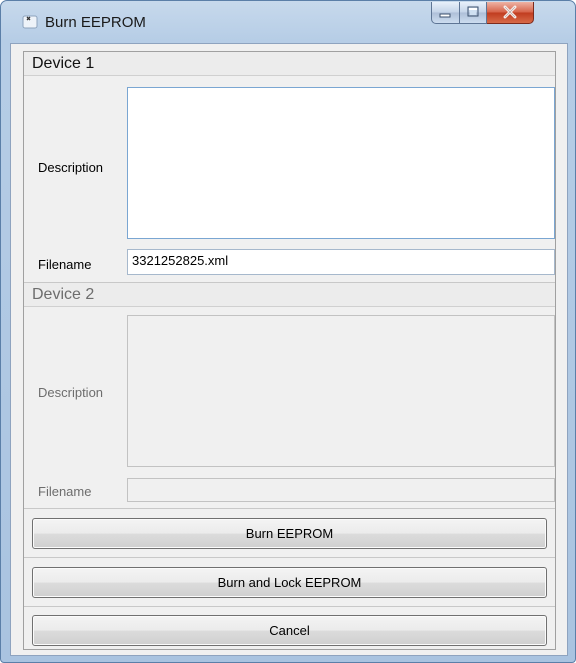 Image resolution: width=576 pixels, height=663 pixels. What do you see at coordinates (30, 22) in the screenshot?
I see `app-icon` at bounding box center [30, 22].